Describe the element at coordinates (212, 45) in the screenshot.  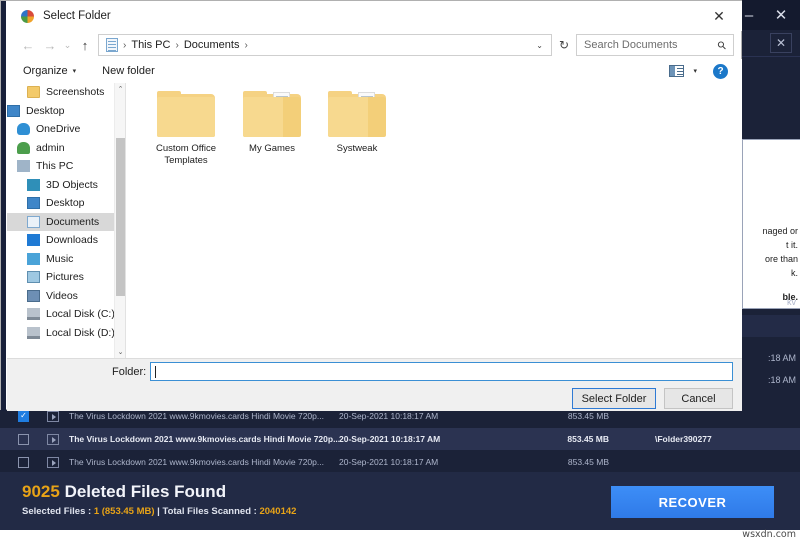
I see `breadcrumb-documents: Documents` at that location.